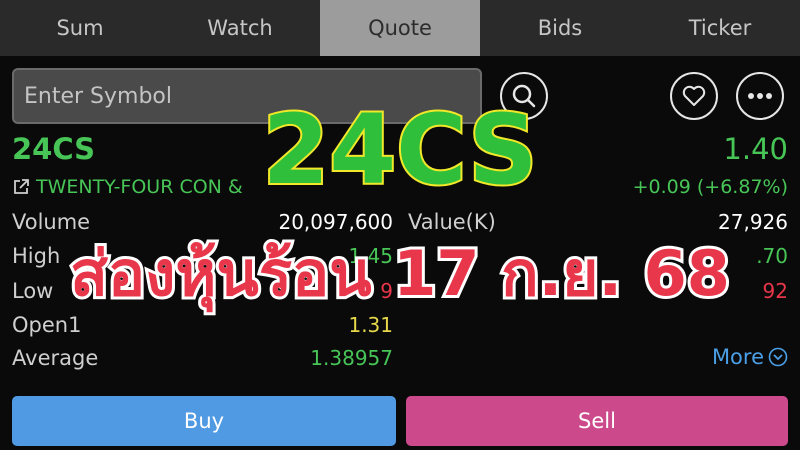 This screenshot has width=800, height=450. Describe the element at coordinates (351, 358) in the screenshot. I see `average-value: 1.38957` at that location.